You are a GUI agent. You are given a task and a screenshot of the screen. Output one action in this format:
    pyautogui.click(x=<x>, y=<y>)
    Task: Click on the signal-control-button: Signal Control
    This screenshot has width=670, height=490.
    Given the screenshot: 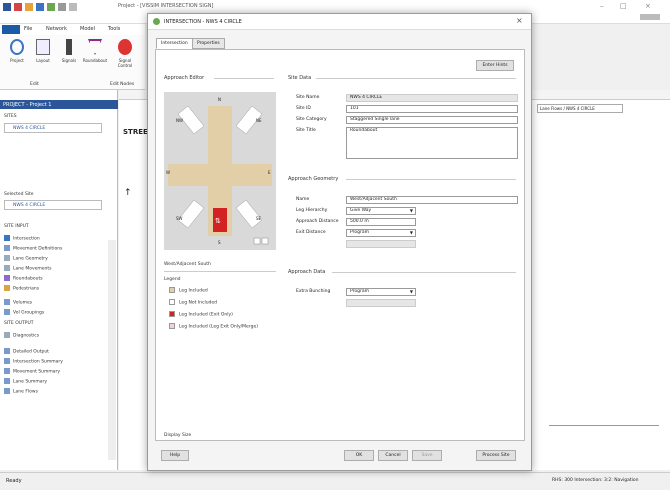 What is the action you would take?
    pyautogui.click(x=125, y=63)
    